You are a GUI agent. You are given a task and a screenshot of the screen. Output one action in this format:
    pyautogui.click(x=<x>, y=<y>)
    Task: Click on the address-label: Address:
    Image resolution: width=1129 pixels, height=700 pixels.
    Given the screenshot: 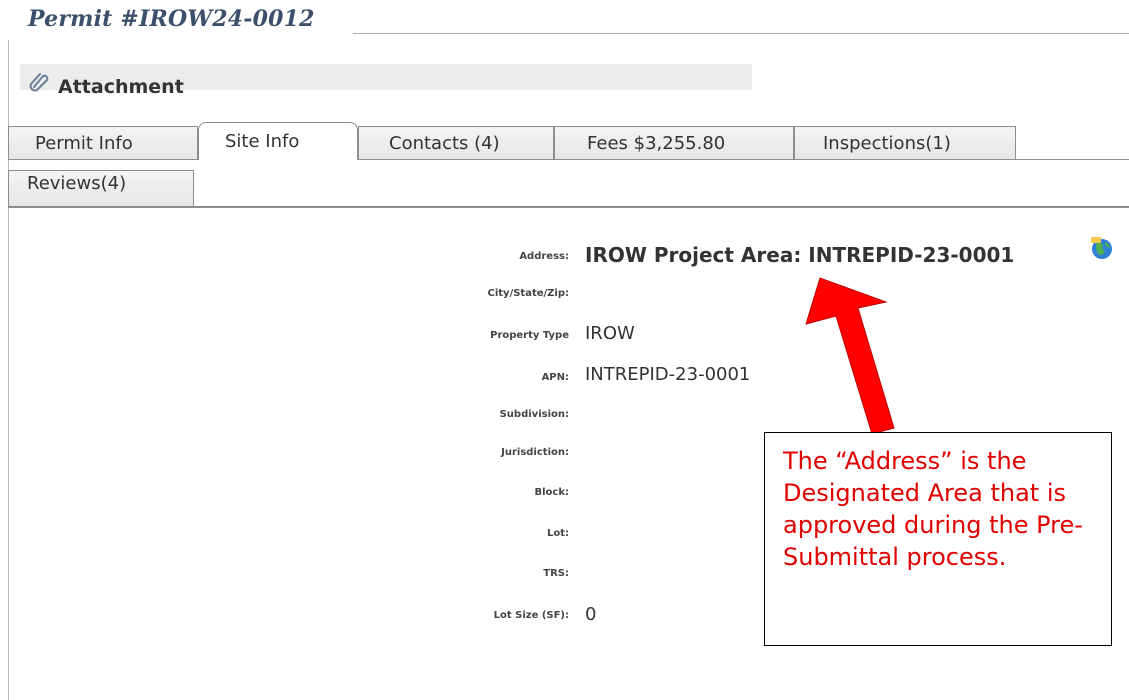 What is the action you would take?
    pyautogui.click(x=544, y=256)
    